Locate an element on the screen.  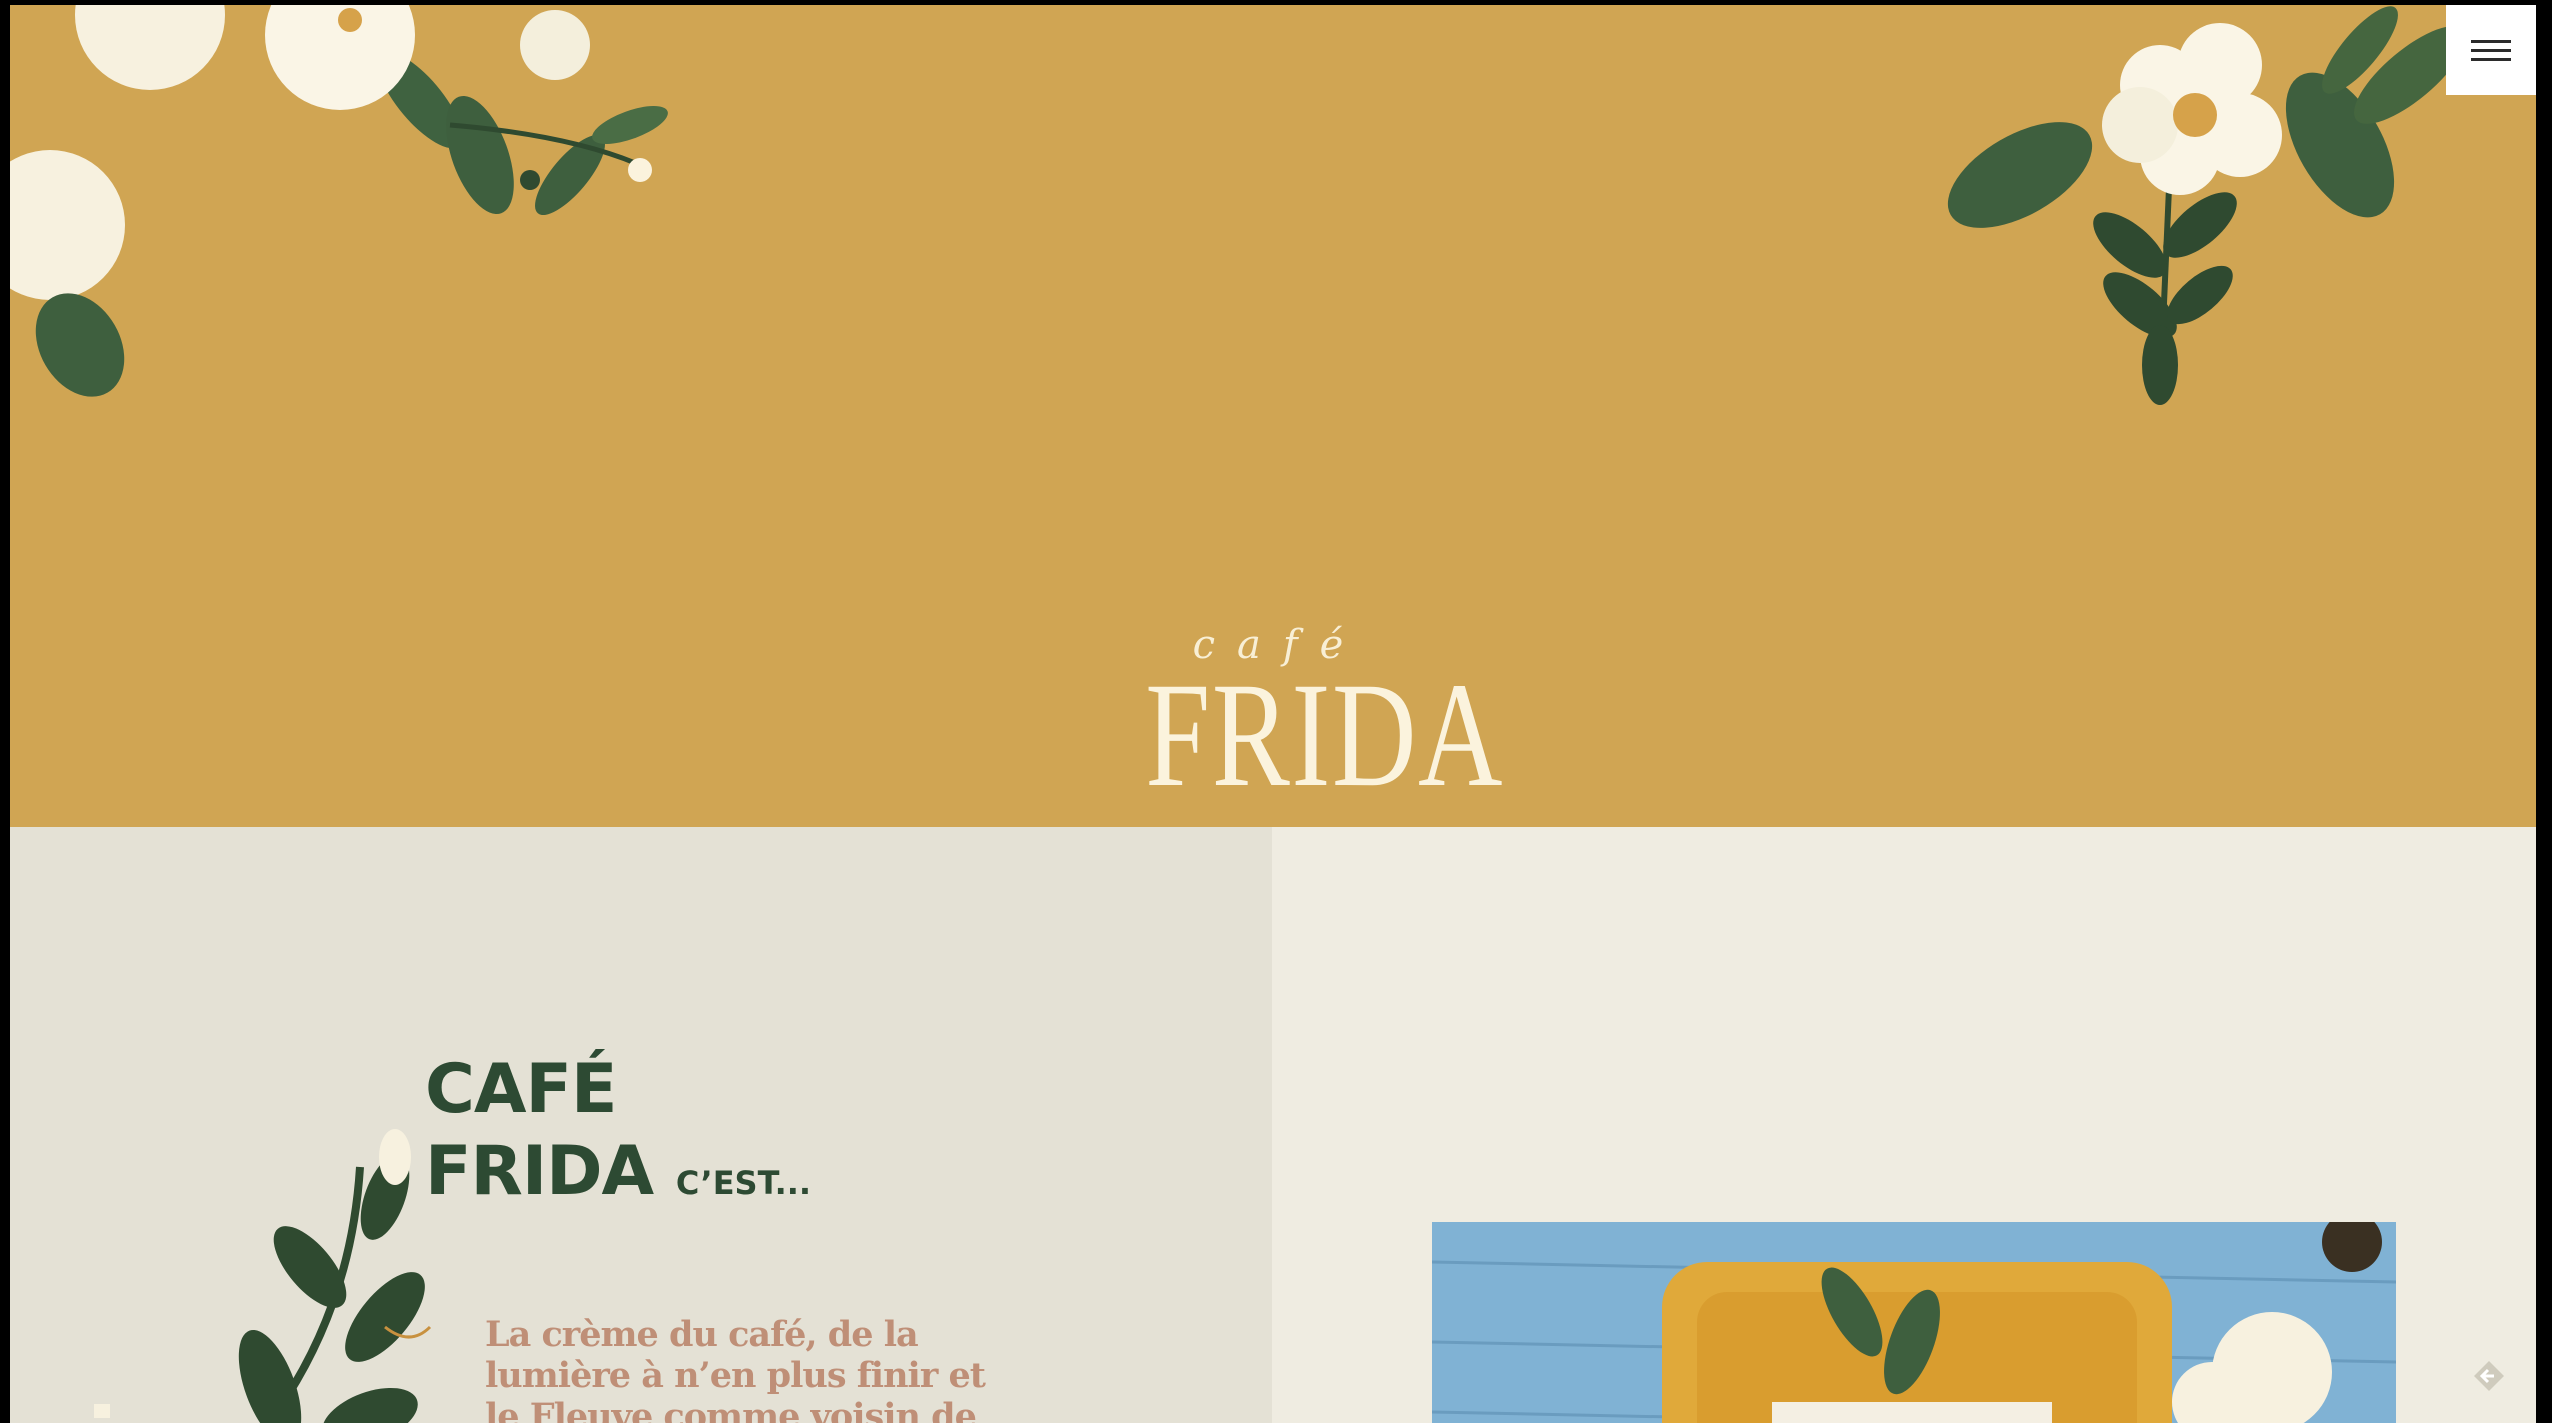
hamburger-menu-button is located at coordinates (2491, 50).